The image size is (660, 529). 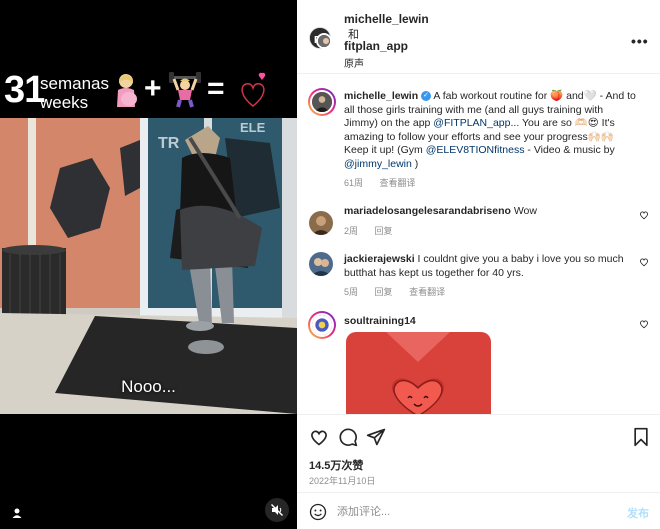 I want to click on caption-username: michelle_lewin, so click(x=381, y=96).